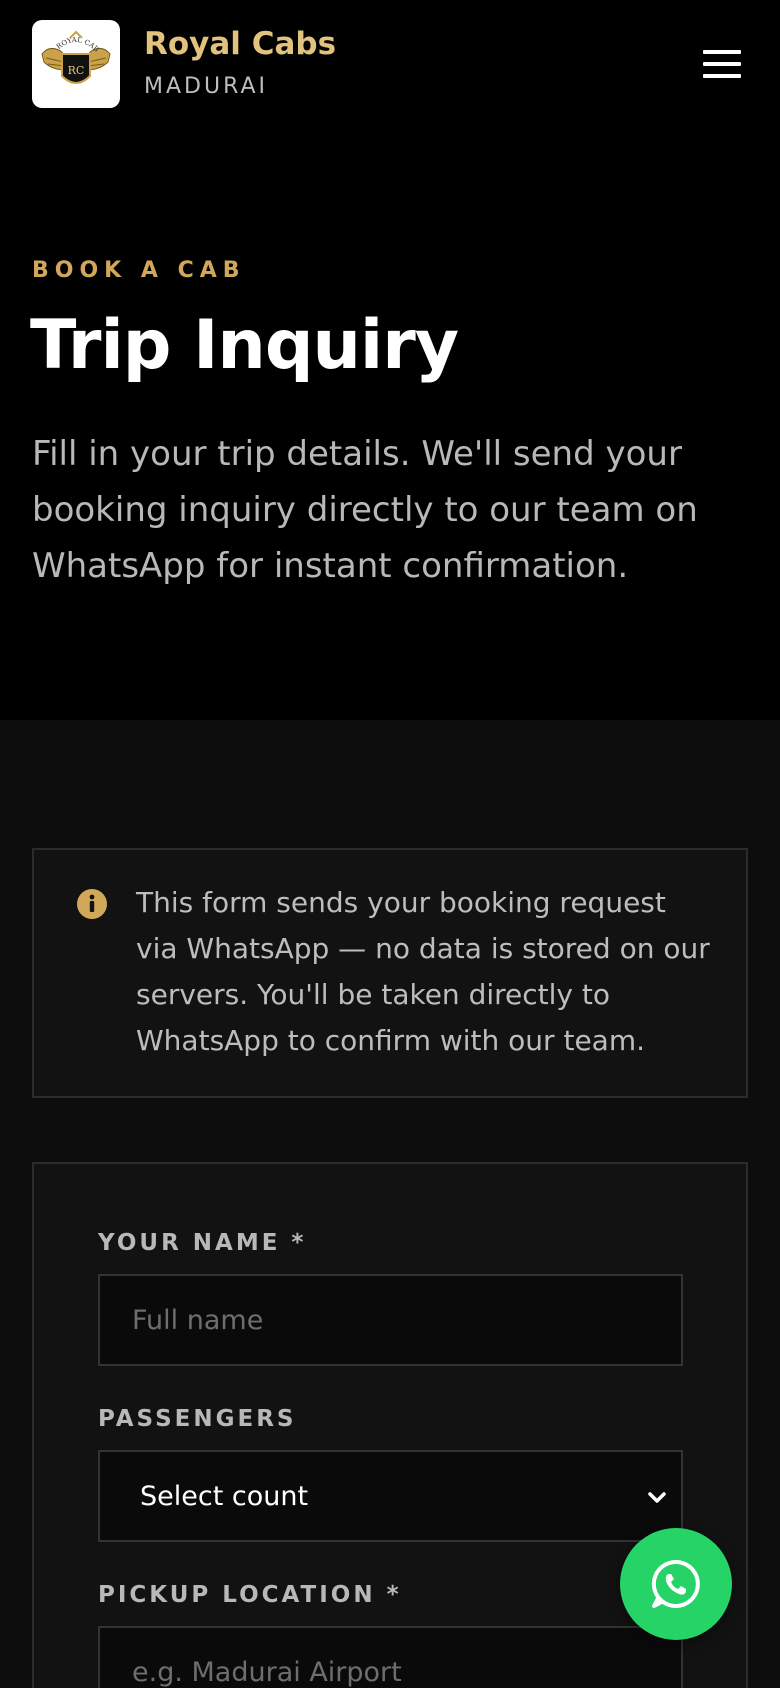 The height and width of the screenshot is (1688, 780). I want to click on info-icon, so click(92, 904).